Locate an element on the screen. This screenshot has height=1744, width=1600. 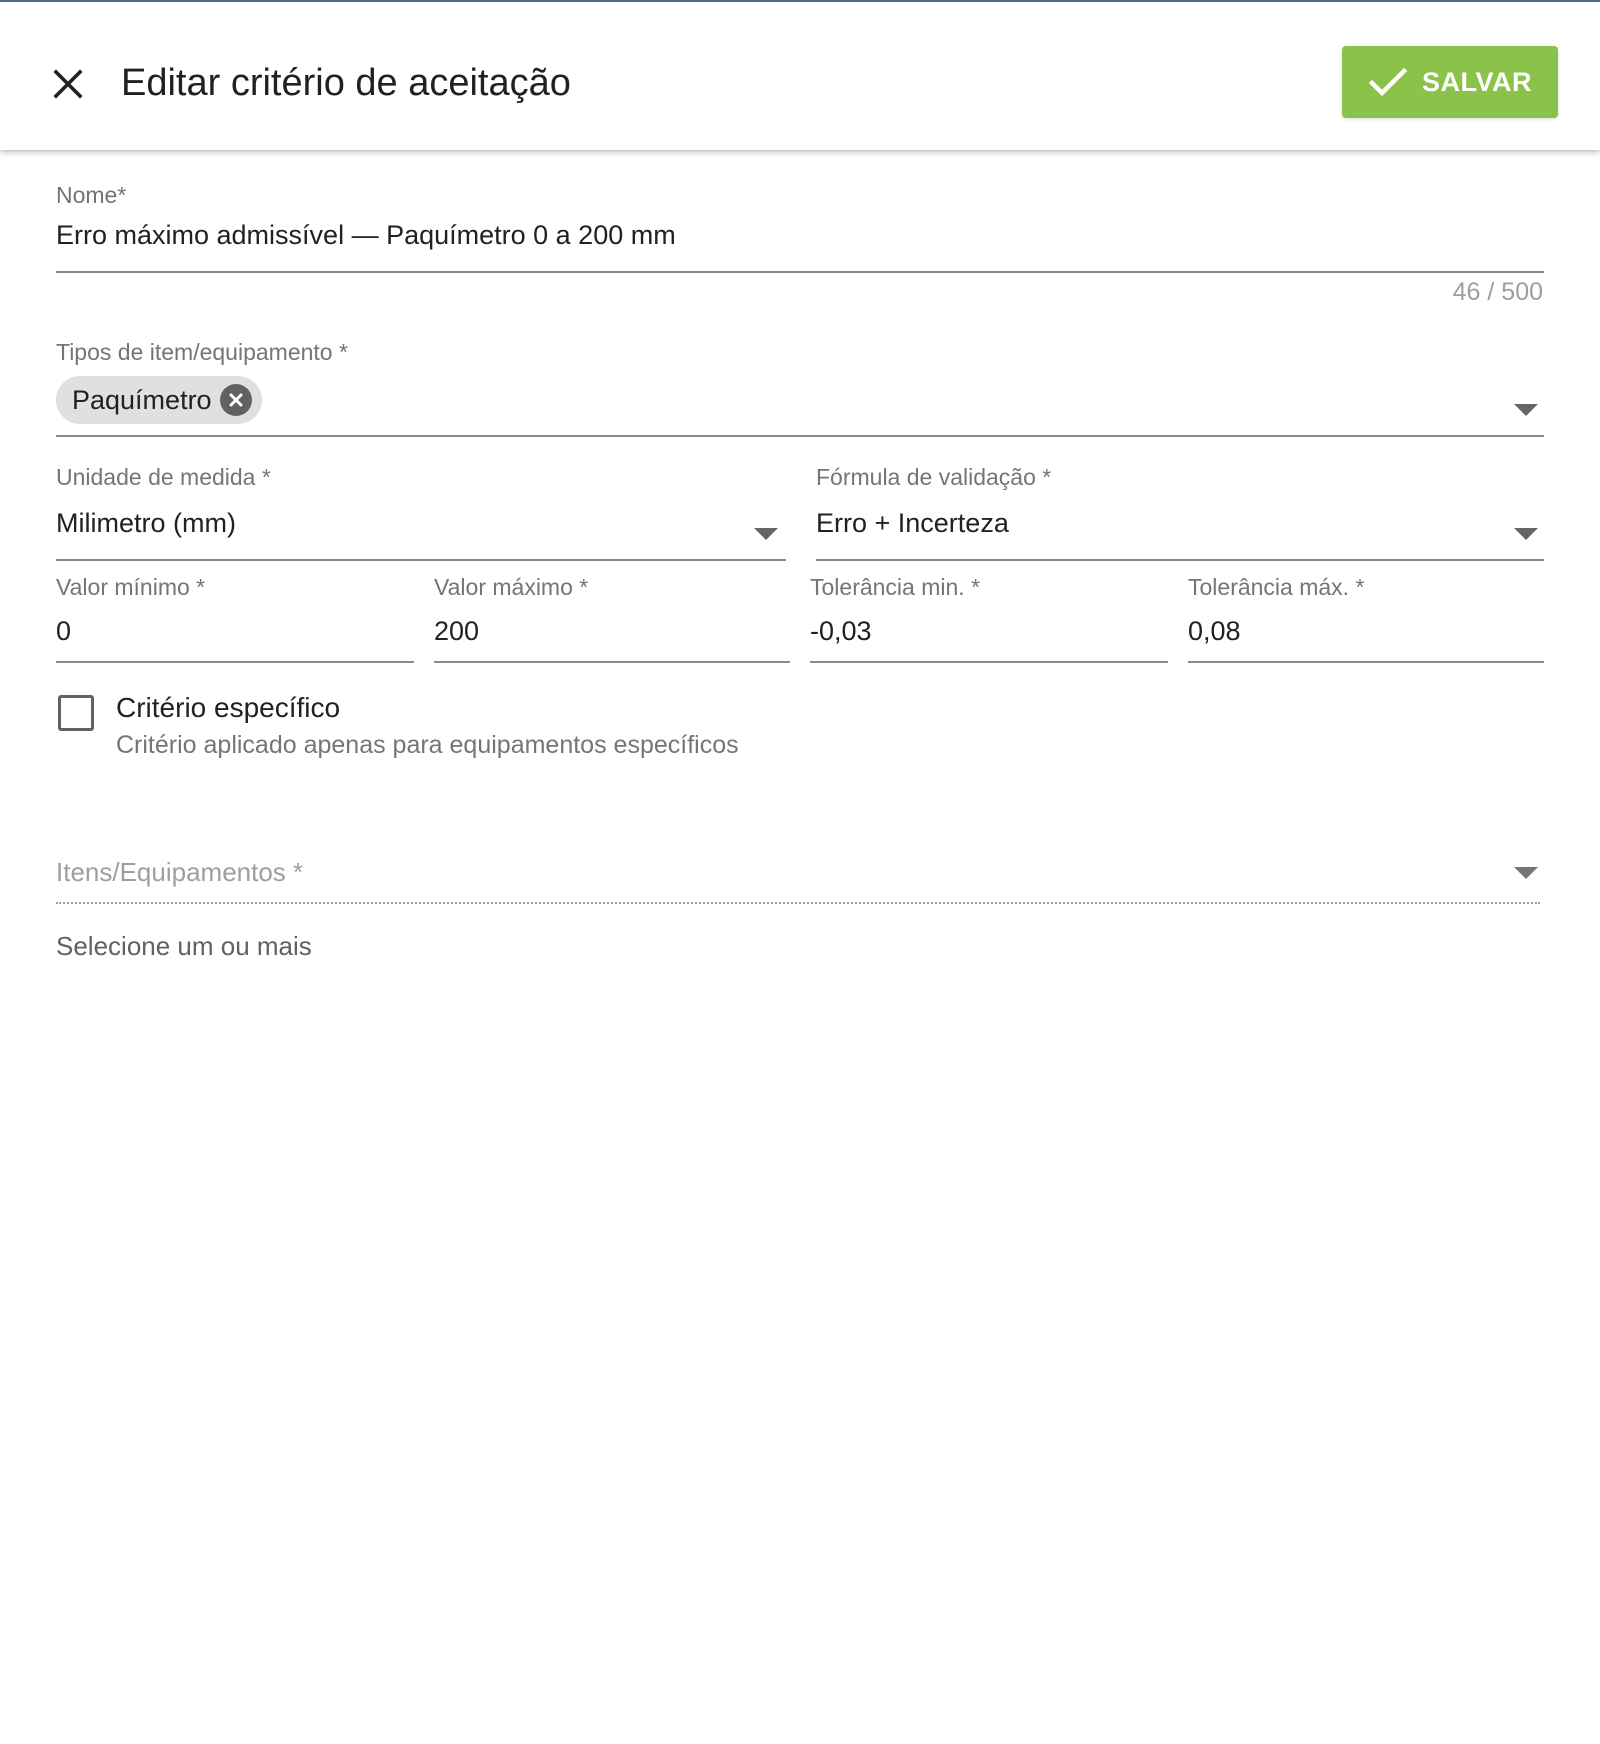
valor-minimo-label: Valor mínimo * is located at coordinates (131, 587).